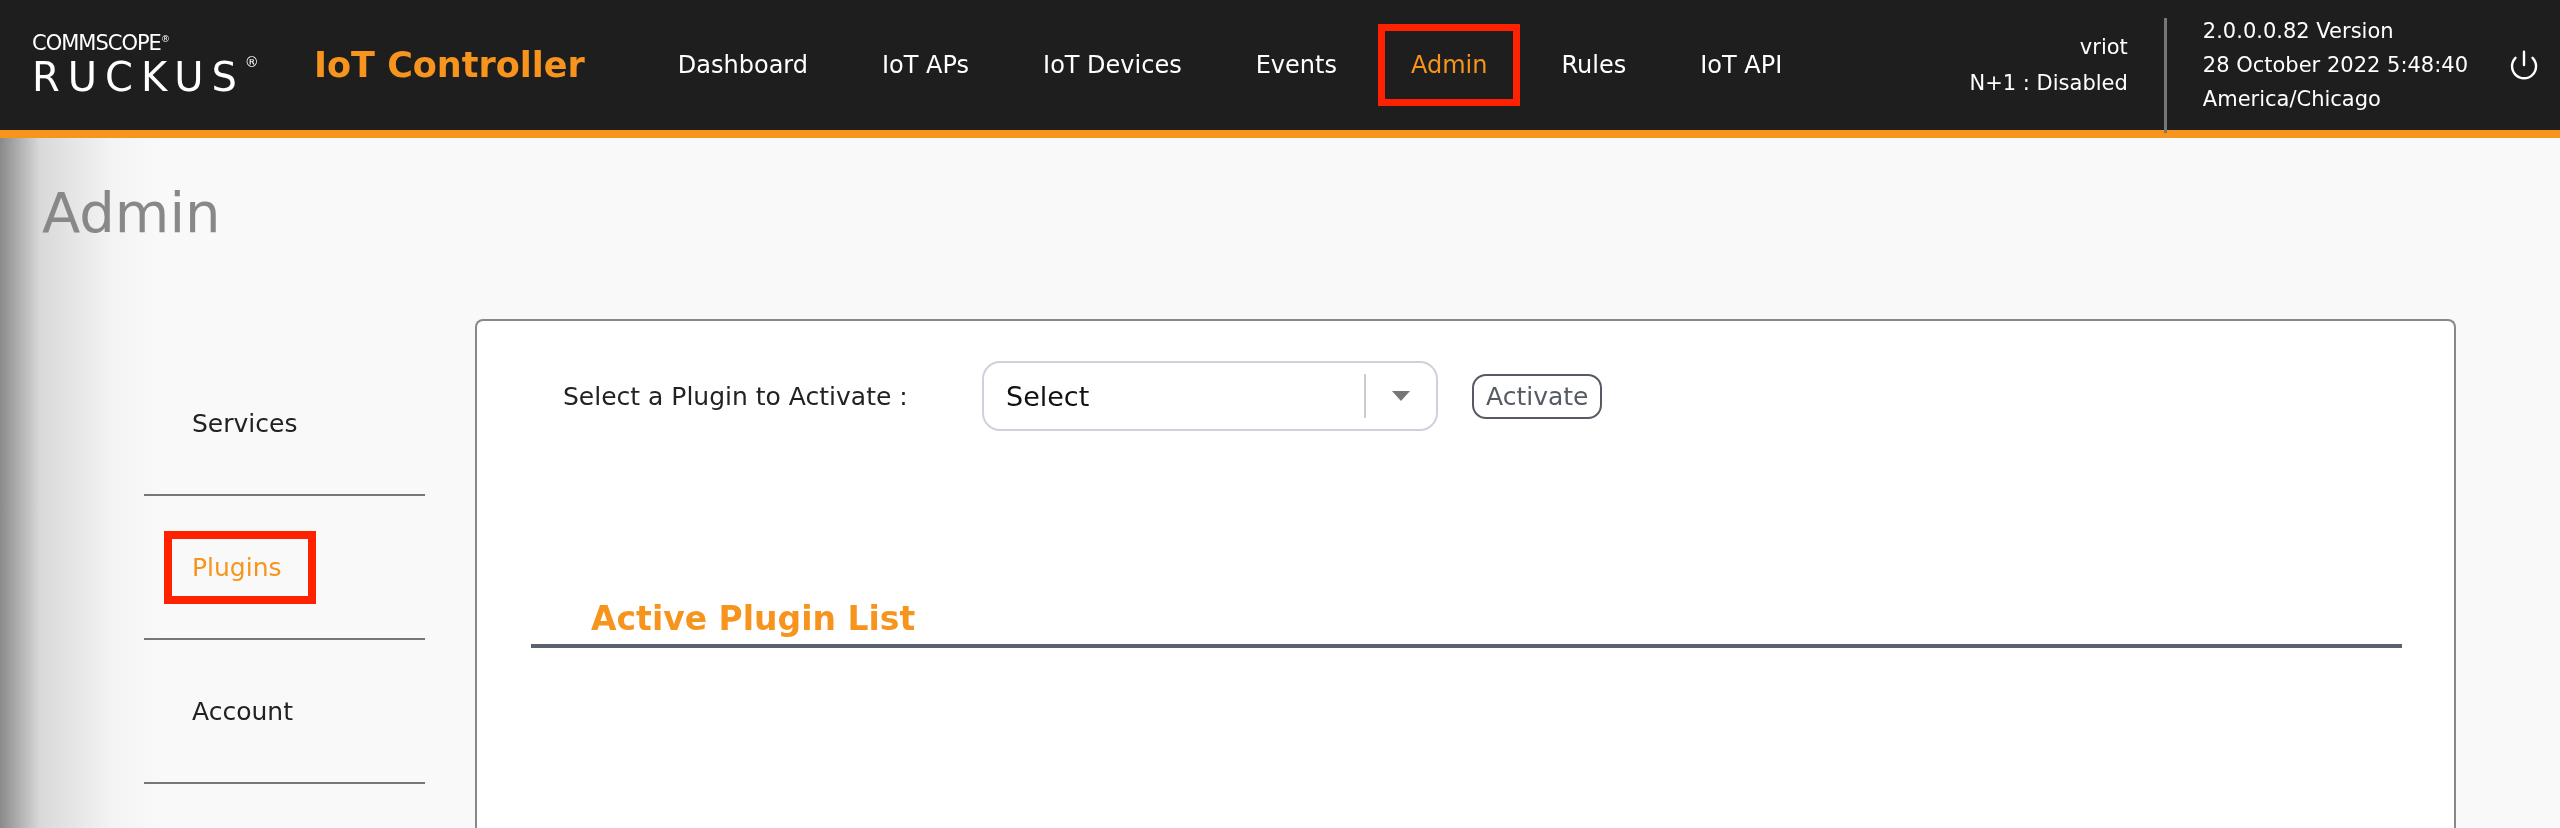  Describe the element at coordinates (1449, 65) in the screenshot. I see `nav-tab: Admin` at that location.